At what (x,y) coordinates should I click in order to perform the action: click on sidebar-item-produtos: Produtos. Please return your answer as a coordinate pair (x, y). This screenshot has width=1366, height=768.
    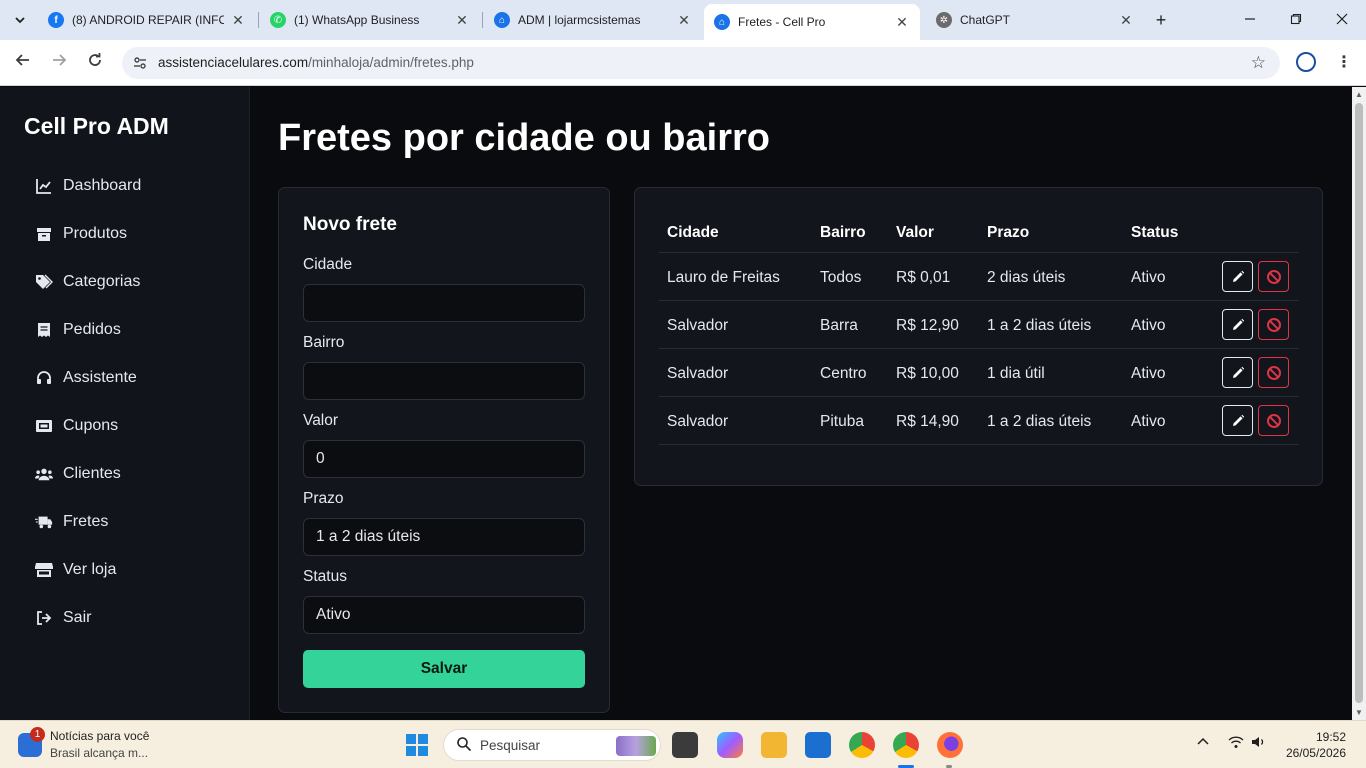
    Looking at the image, I should click on (81, 234).